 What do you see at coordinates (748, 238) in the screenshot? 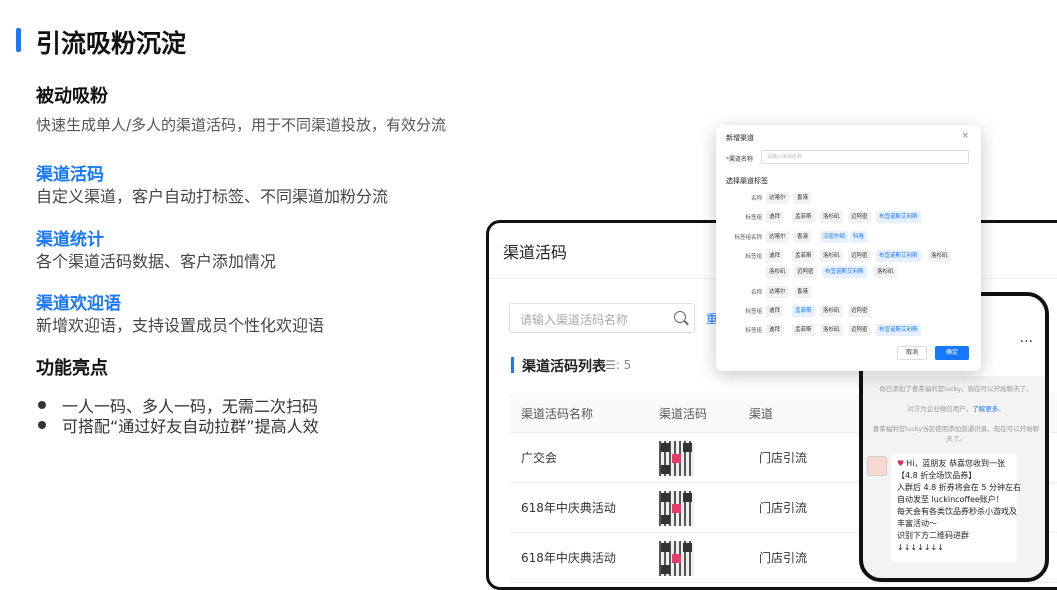
I see `tag-group-label: 标签组名称` at bounding box center [748, 238].